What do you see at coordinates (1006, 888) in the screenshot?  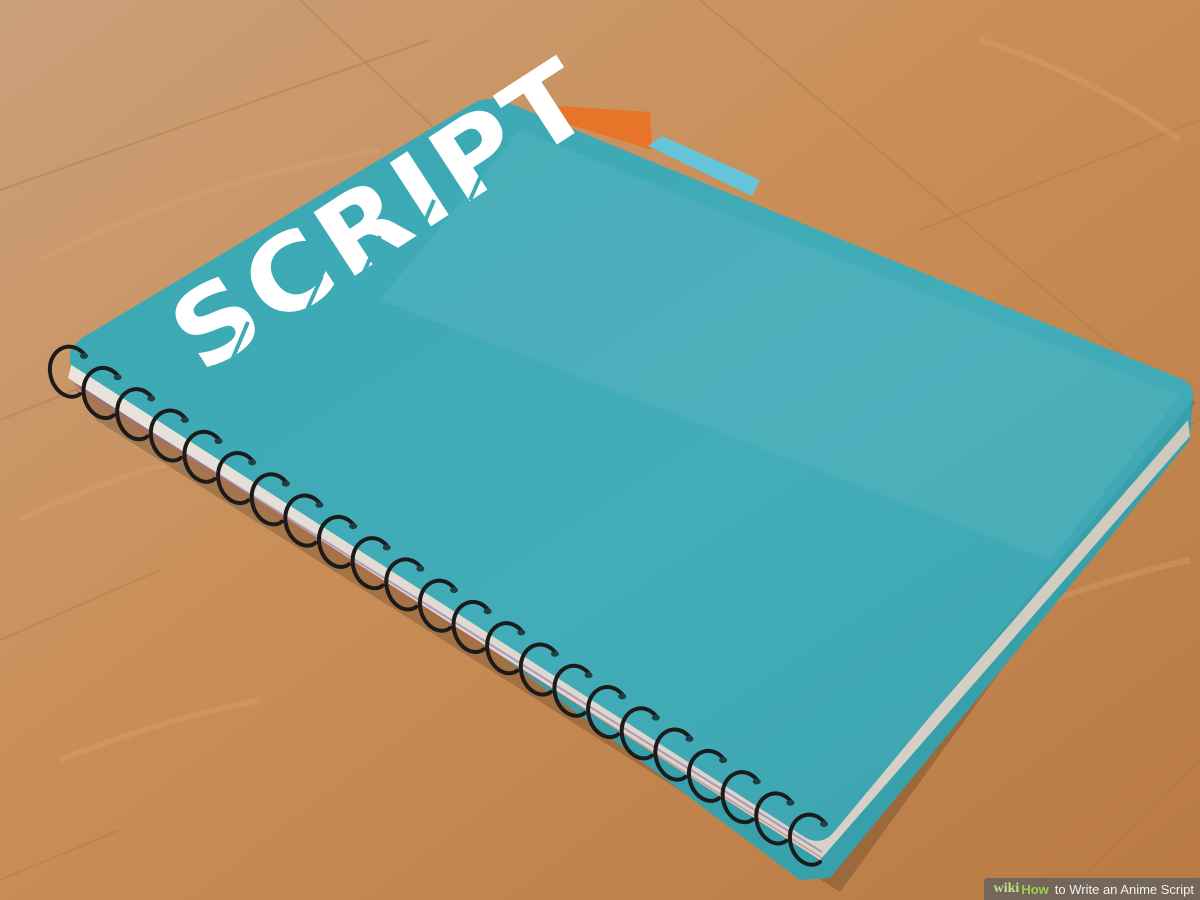 I see `watermark-brand-wiki: wiki` at bounding box center [1006, 888].